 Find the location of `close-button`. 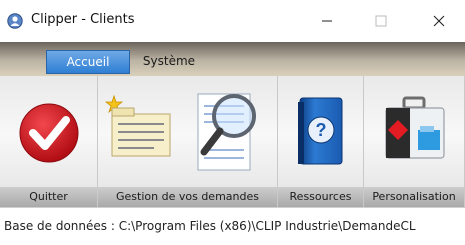

close-button is located at coordinates (439, 21).